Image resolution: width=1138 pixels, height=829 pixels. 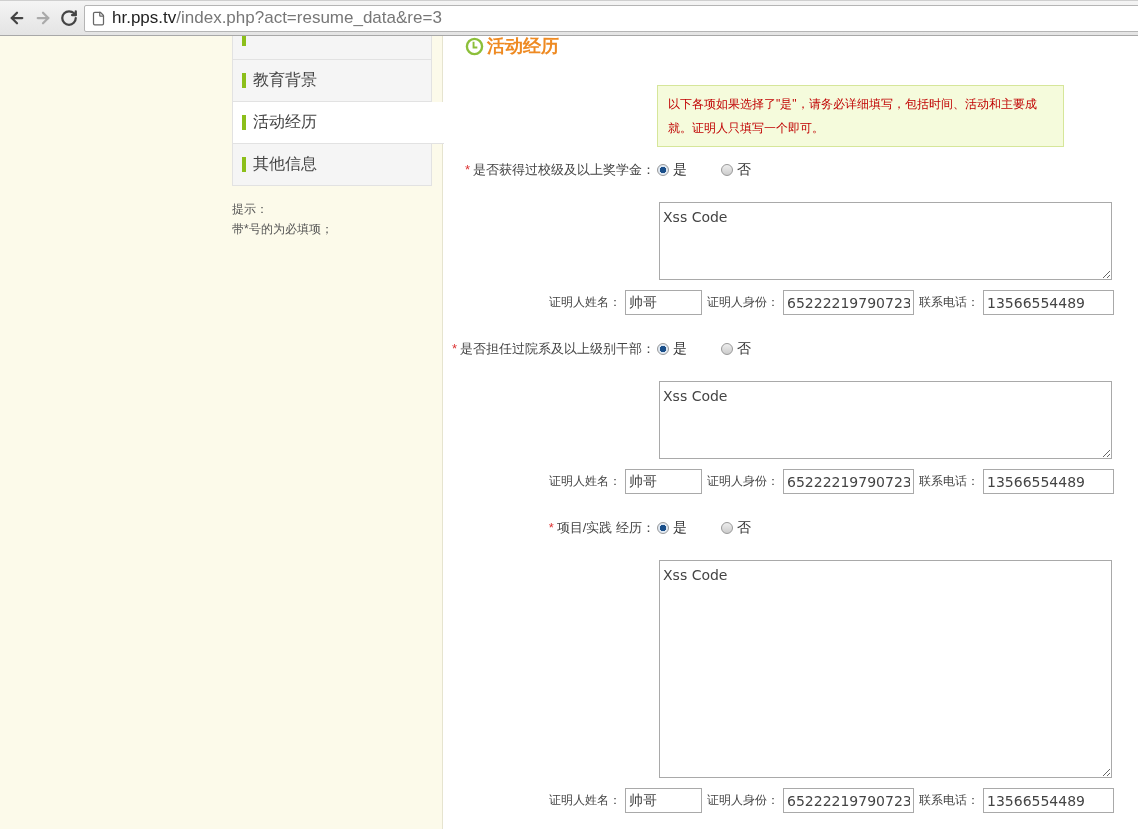 What do you see at coordinates (69, 18) in the screenshot?
I see `reload-icon` at bounding box center [69, 18].